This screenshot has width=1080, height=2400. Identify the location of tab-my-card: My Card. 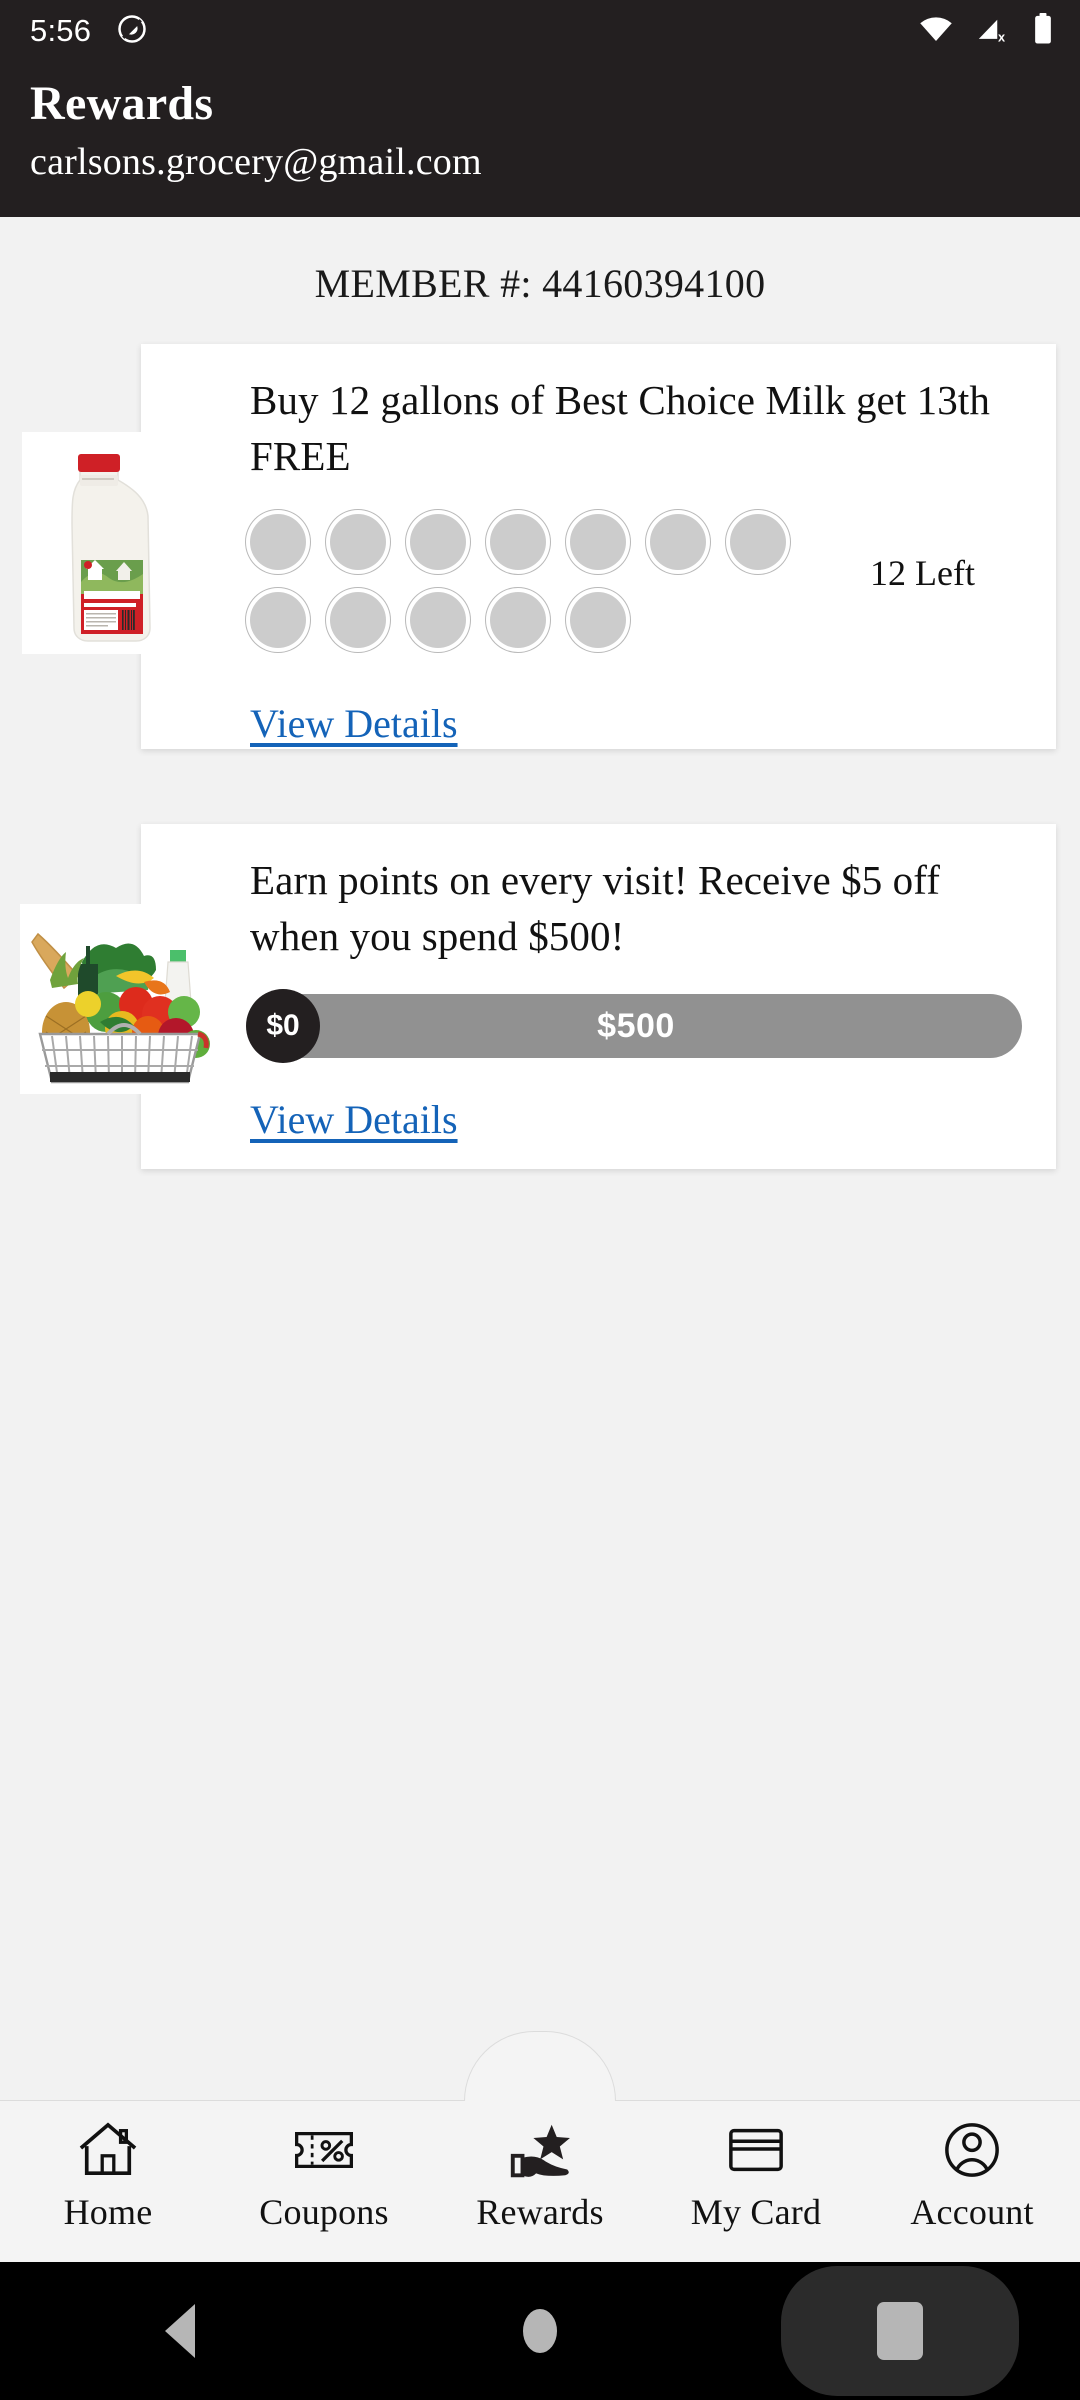
(756, 2167).